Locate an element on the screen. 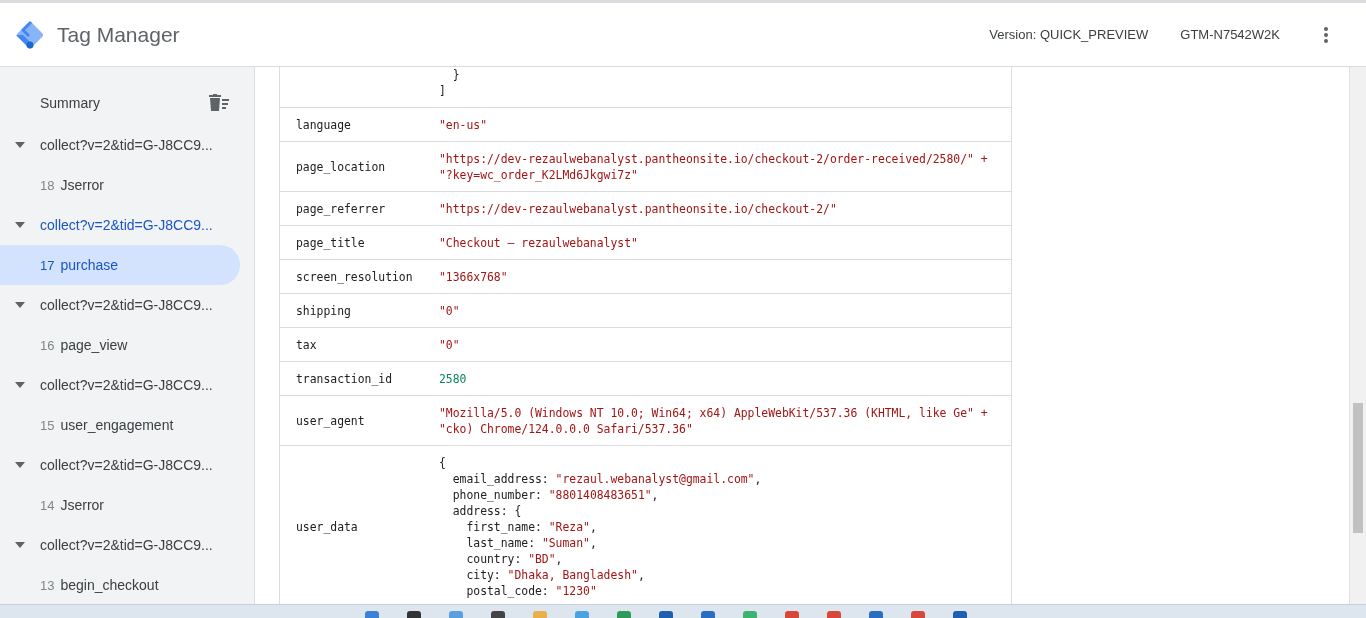  event-item: 15 user_engagement is located at coordinates (120, 425).